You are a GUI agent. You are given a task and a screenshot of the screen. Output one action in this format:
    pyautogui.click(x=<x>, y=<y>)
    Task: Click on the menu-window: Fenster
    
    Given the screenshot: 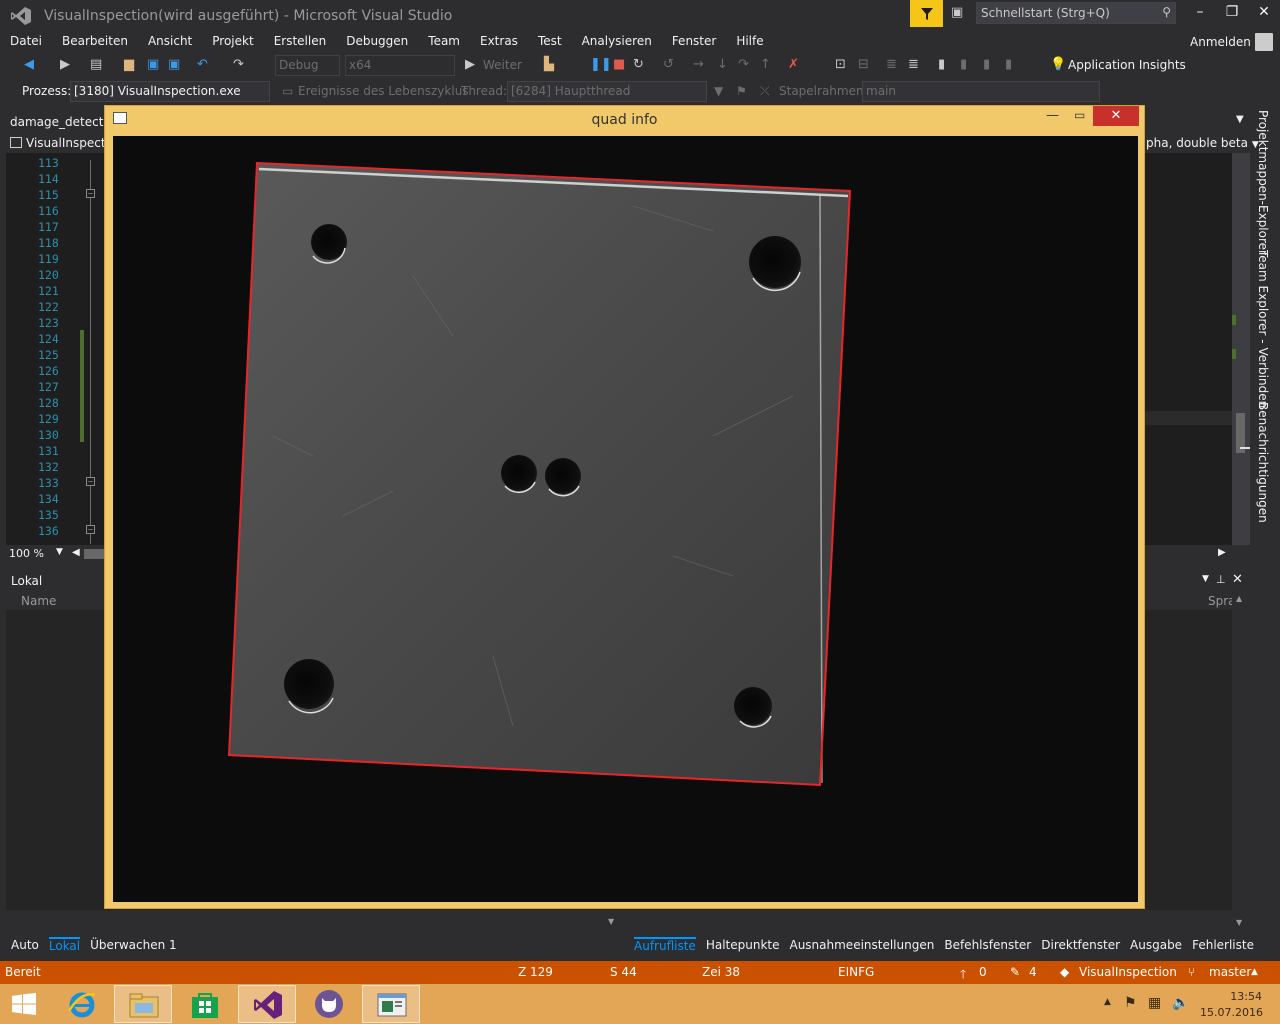 What is the action you would take?
    pyautogui.click(x=694, y=41)
    